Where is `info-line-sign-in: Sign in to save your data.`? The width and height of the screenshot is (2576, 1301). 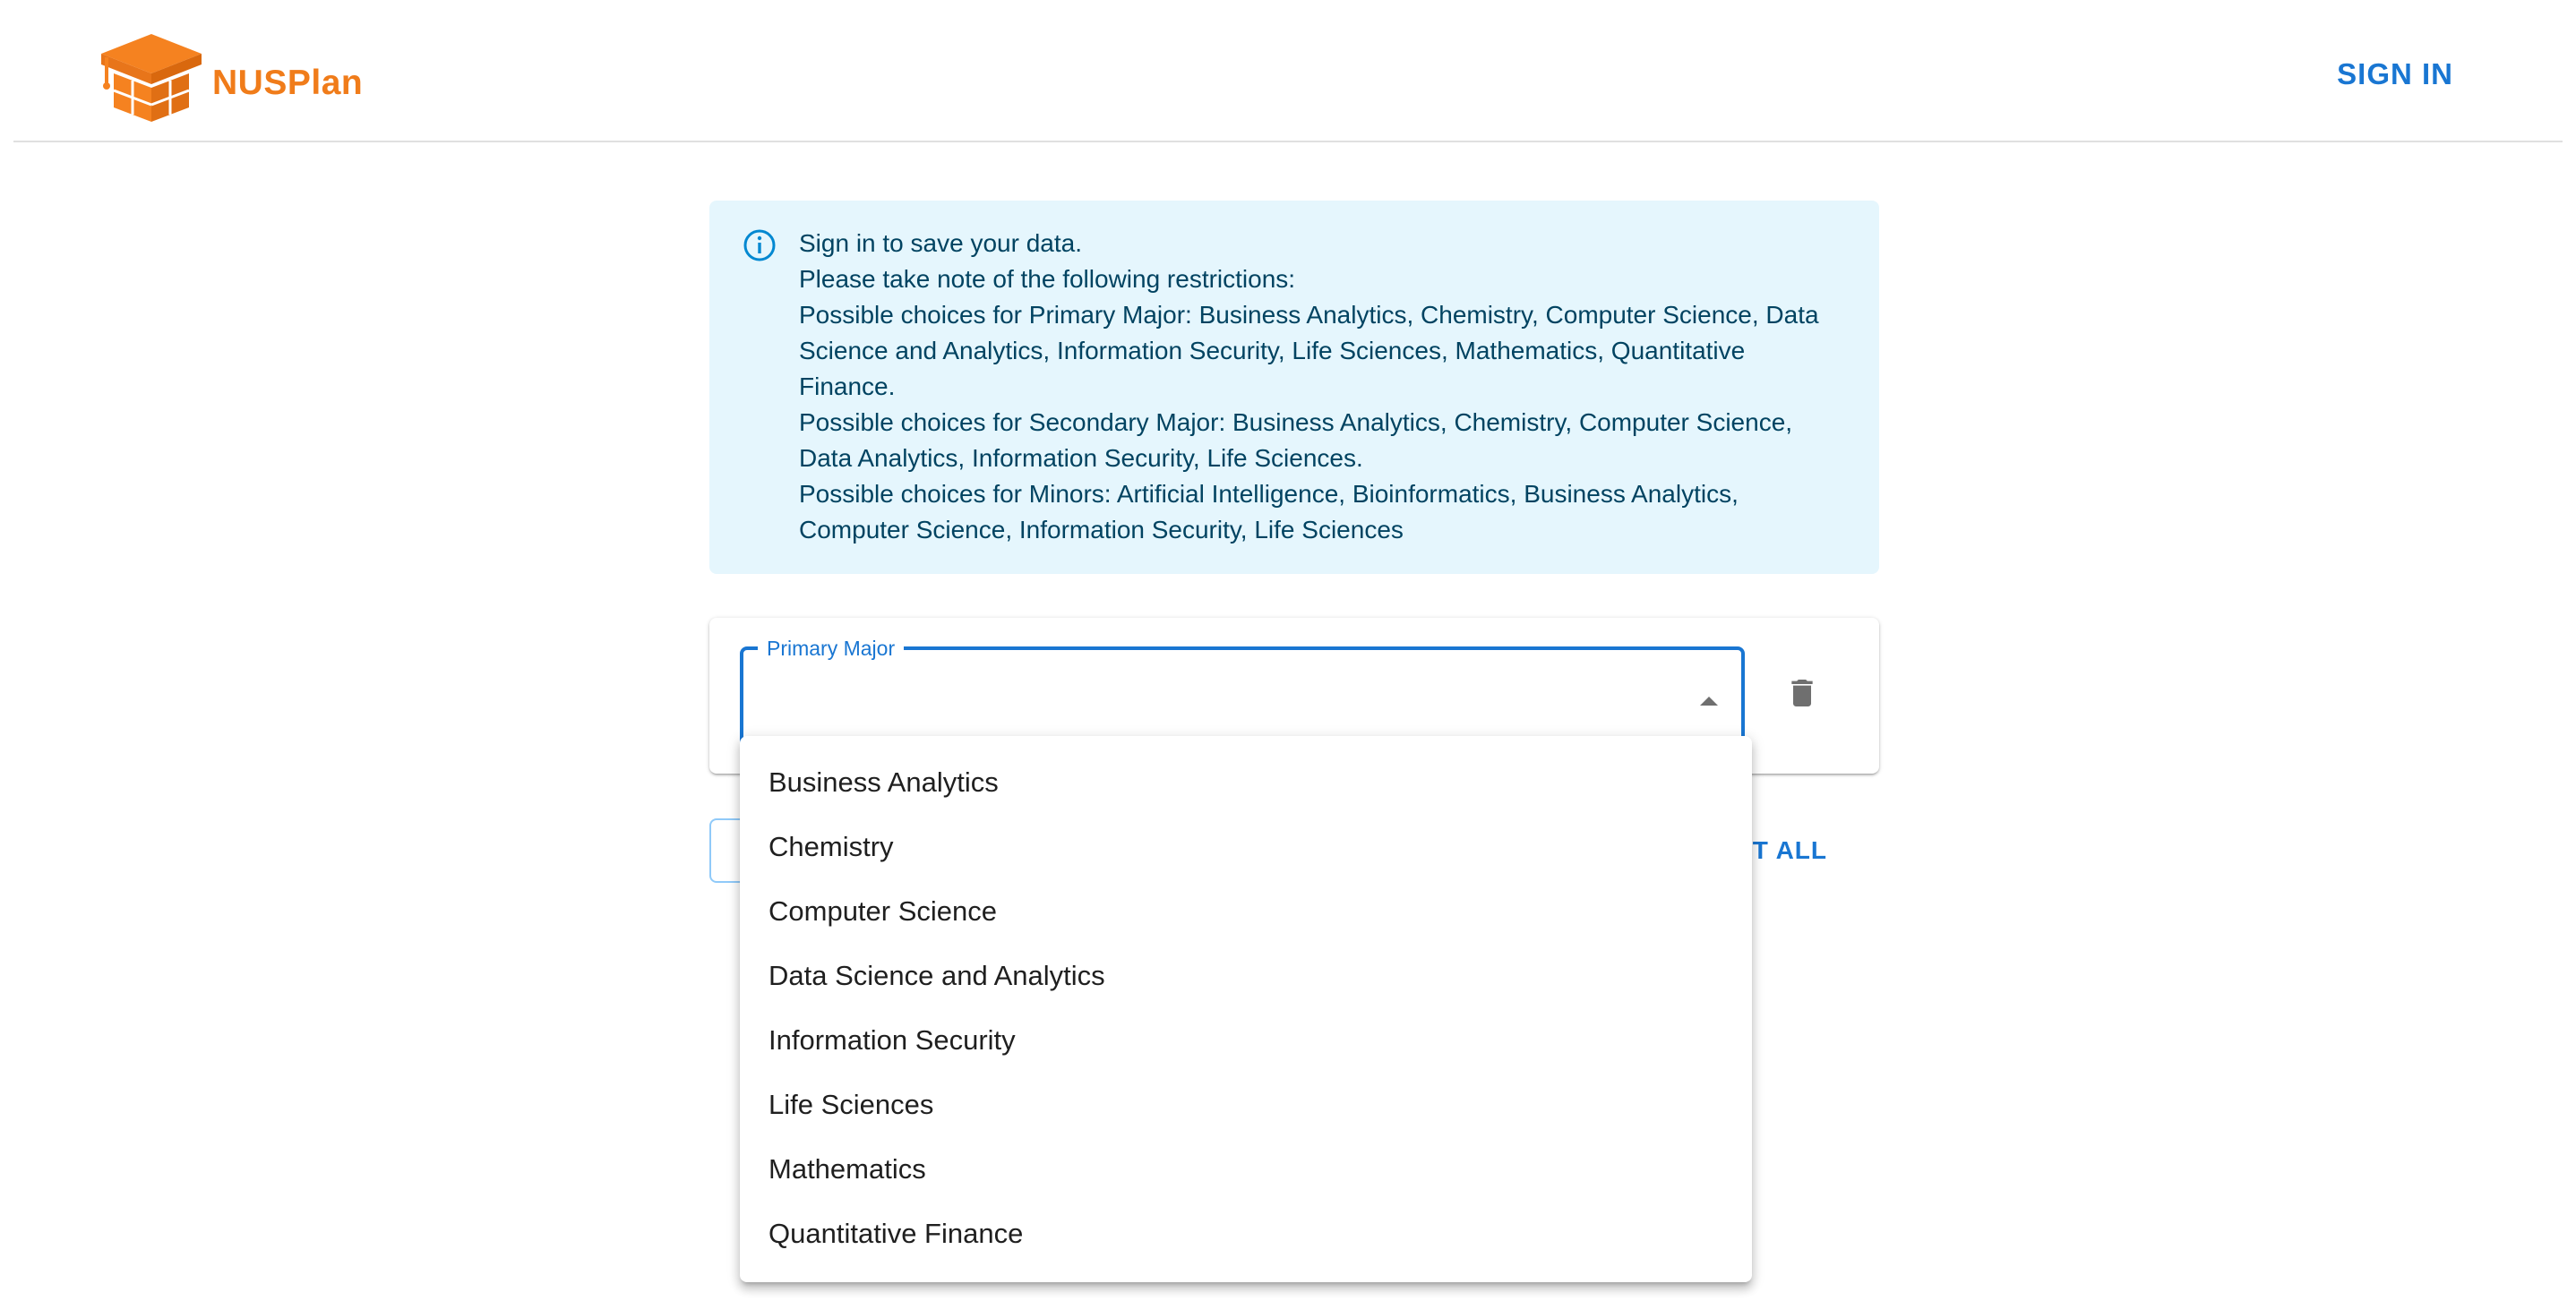 info-line-sign-in: Sign in to save your data. is located at coordinates (940, 243).